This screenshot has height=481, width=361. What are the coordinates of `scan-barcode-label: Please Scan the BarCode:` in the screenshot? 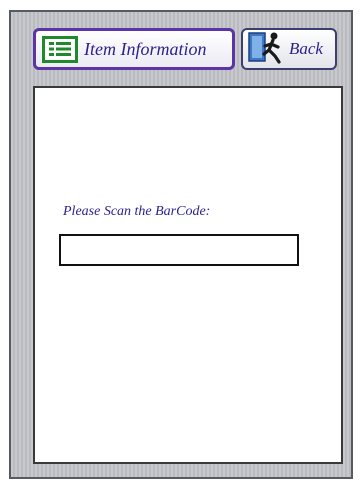 It's located at (137, 211).